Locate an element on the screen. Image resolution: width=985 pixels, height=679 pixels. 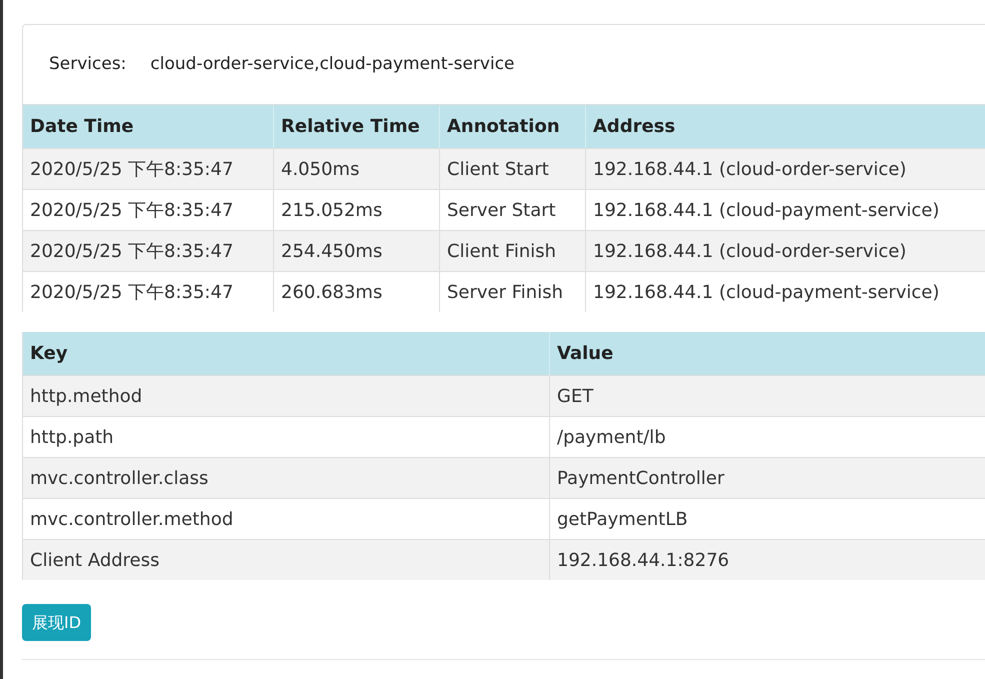
table-cell: 2020/5/25 下午8:35:47 is located at coordinates (148, 292).